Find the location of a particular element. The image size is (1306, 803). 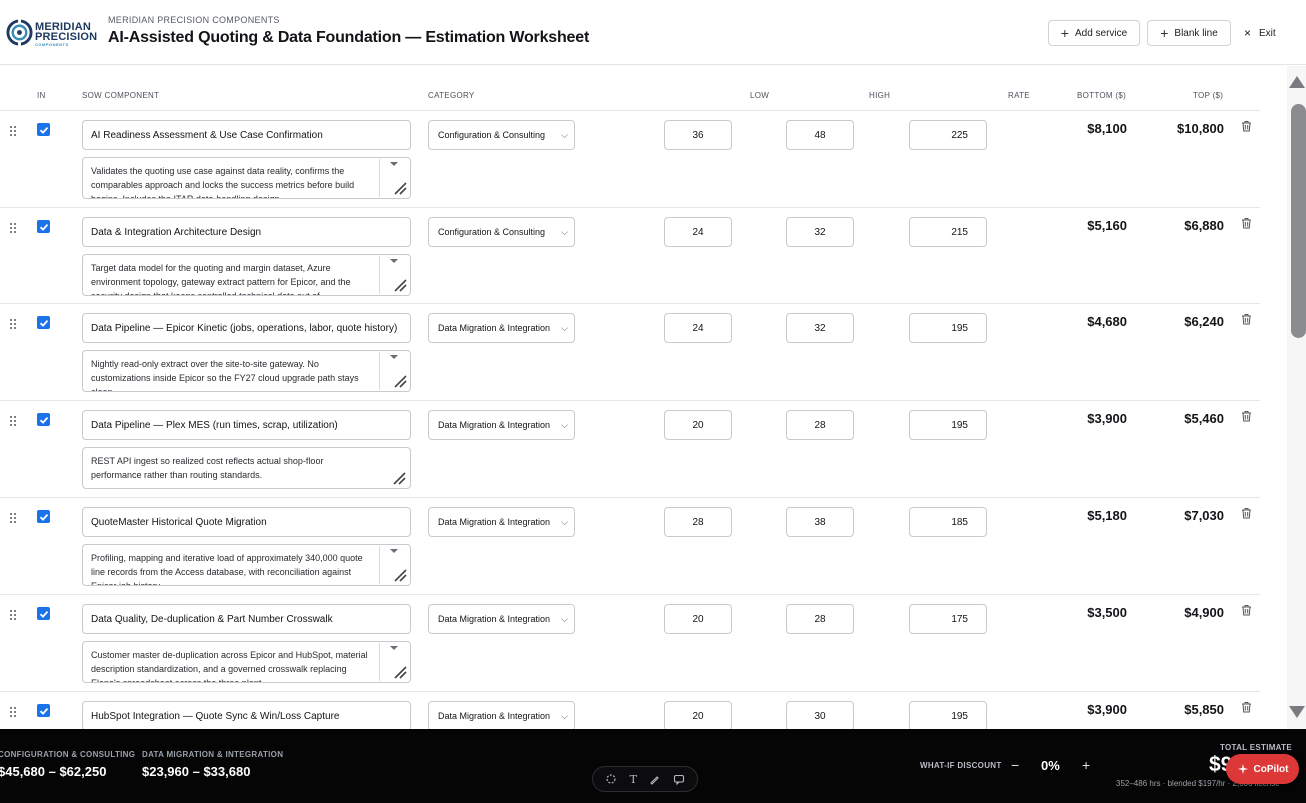

text-tool-icon: T is located at coordinates (633, 779).